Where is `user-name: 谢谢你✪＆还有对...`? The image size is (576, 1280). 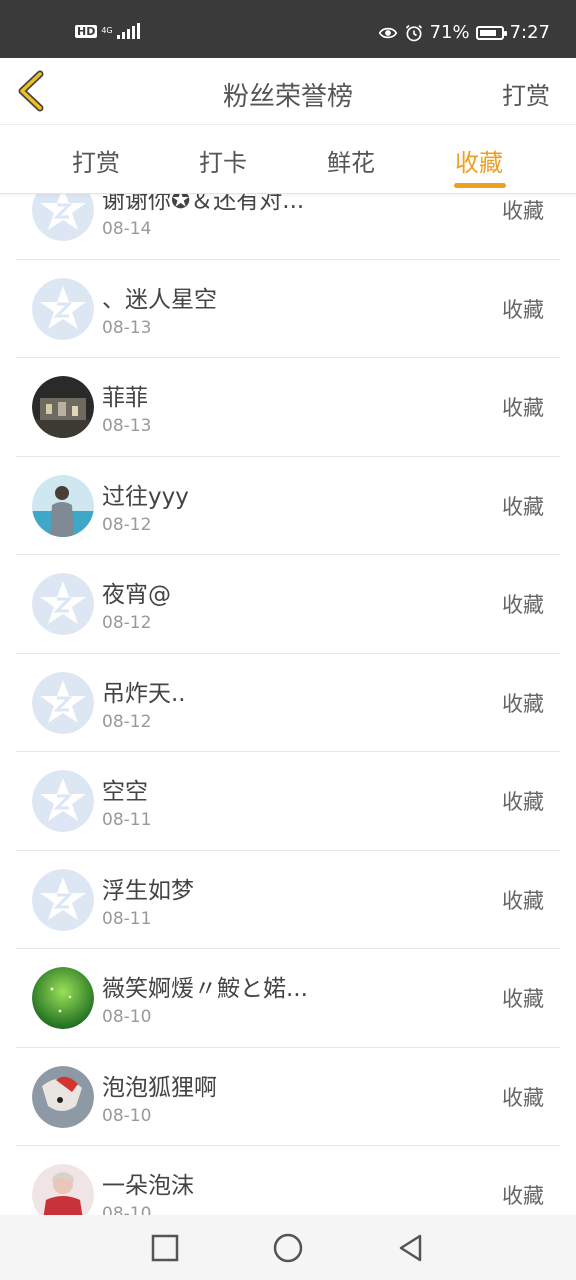
user-name: 谢谢你✪＆还有对... is located at coordinates (203, 203).